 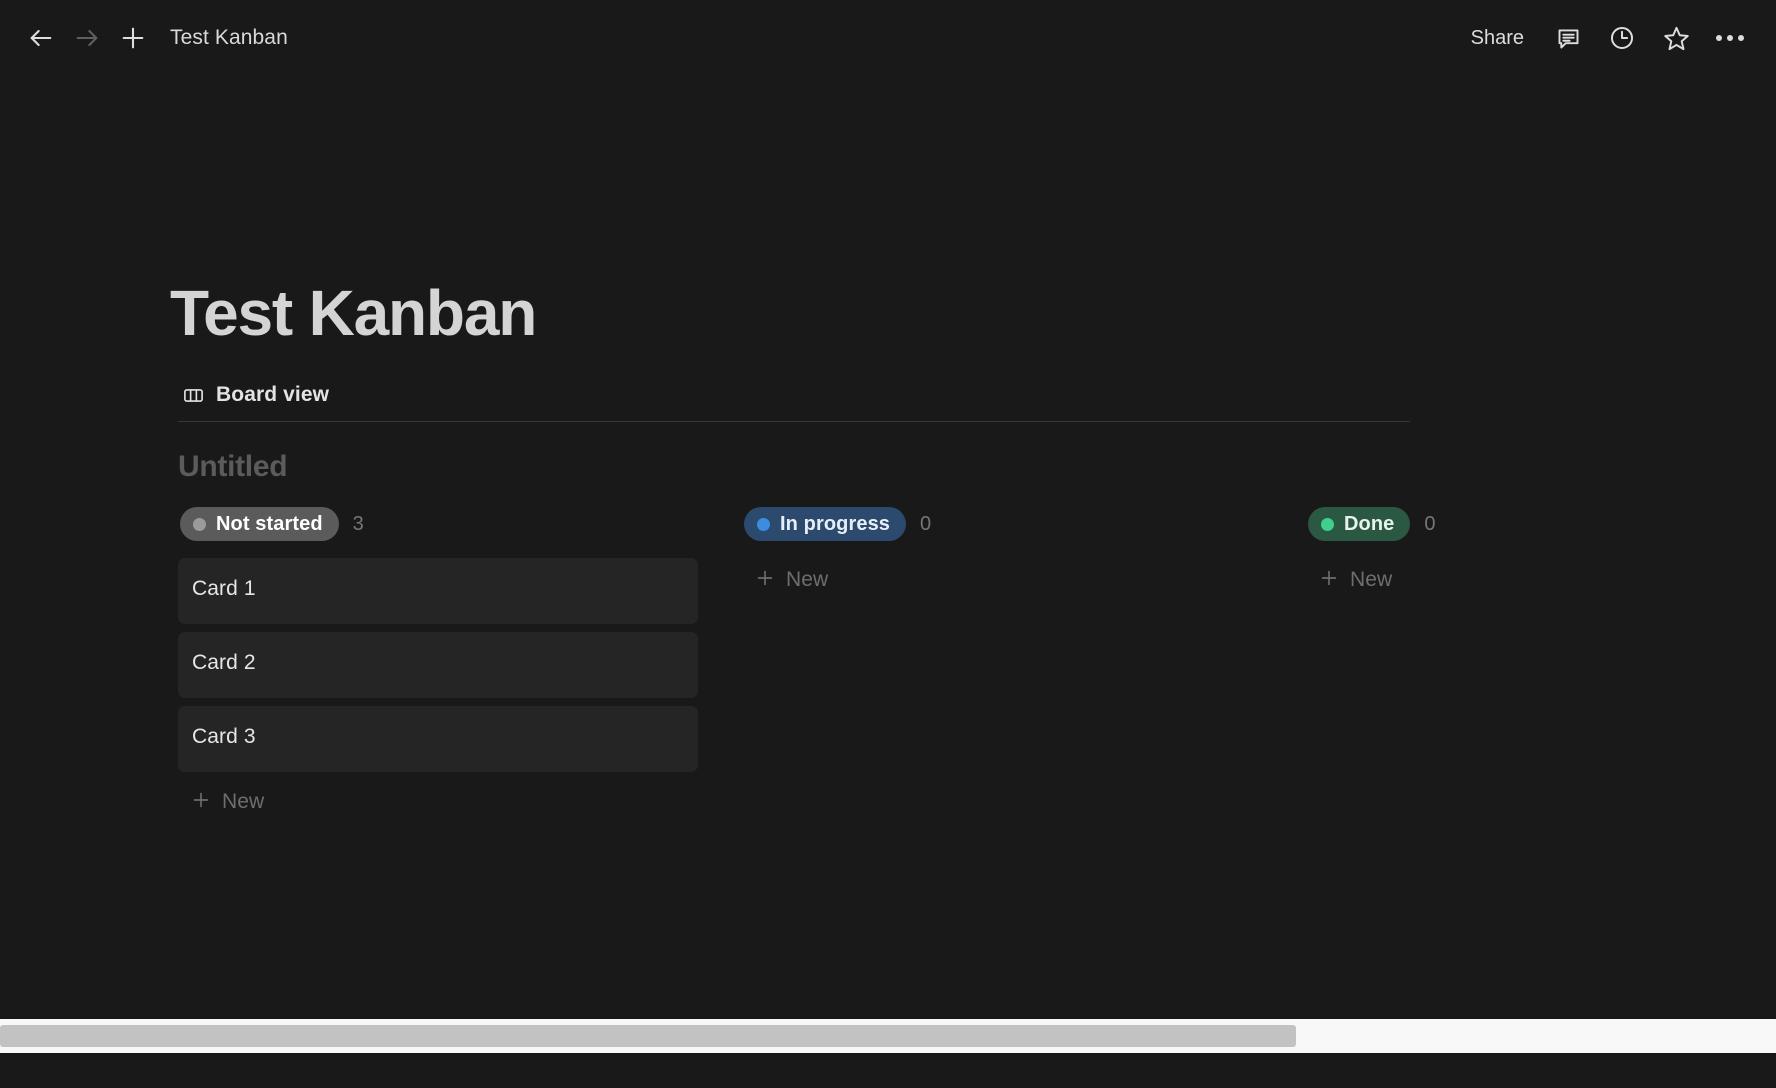 I want to click on column-header: Not started 3, so click(x=438, y=524).